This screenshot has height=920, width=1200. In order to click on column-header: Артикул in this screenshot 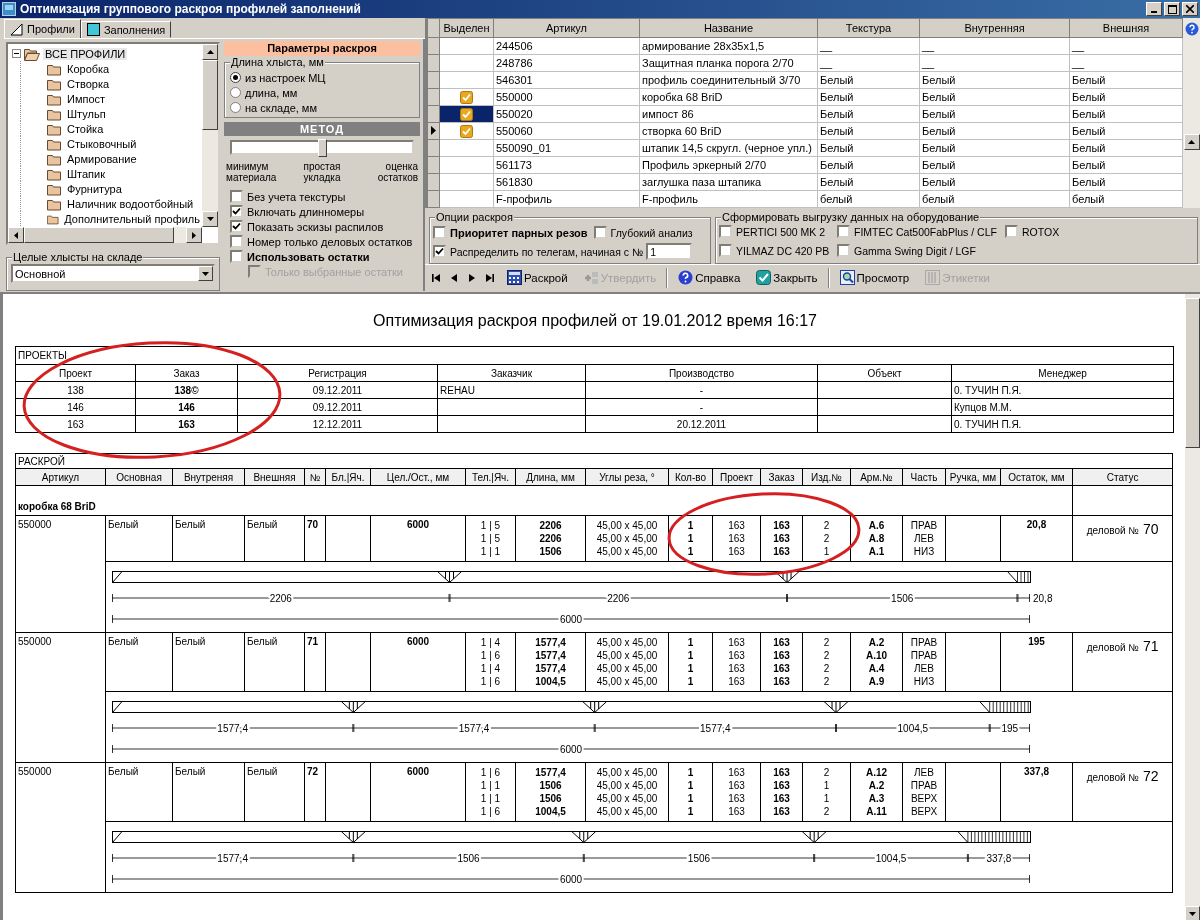, I will do `click(566, 28)`.